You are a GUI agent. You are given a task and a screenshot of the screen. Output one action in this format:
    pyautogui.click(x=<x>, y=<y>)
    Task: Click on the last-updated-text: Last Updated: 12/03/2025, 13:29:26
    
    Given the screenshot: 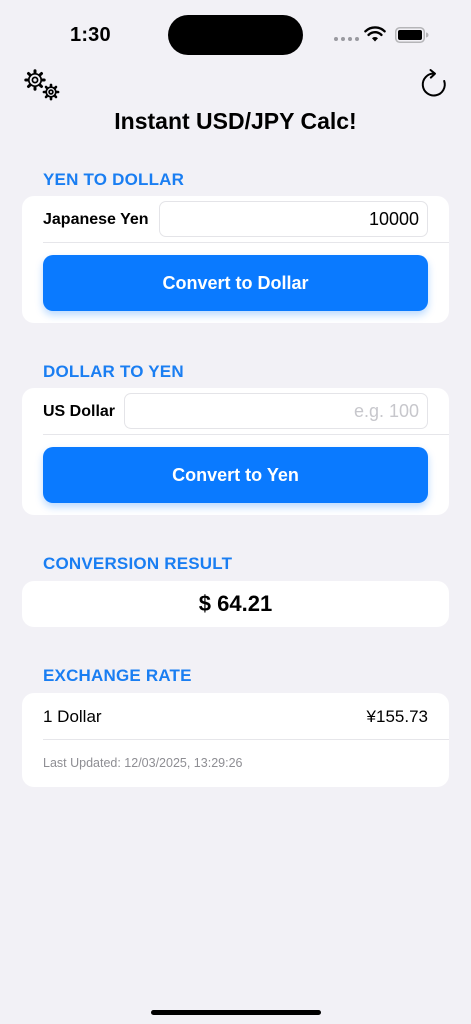 What is the action you would take?
    pyautogui.click(x=143, y=763)
    